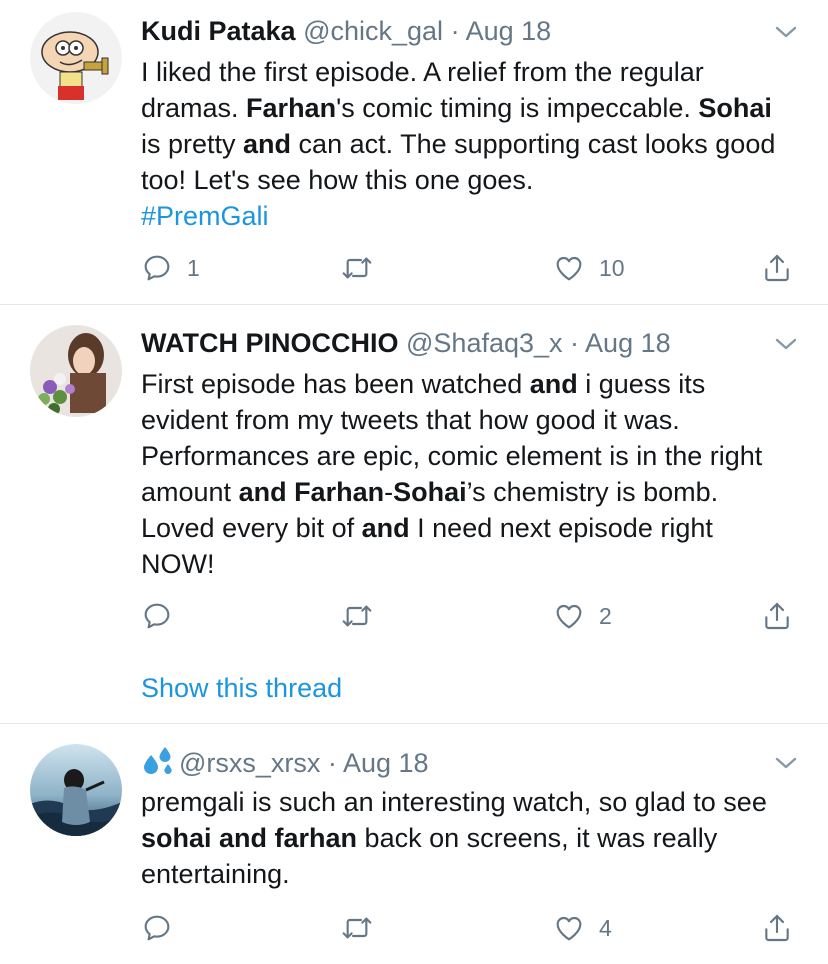 Image resolution: width=828 pixels, height=964 pixels. I want to click on bold-text: and Farhan, so click(311, 492).